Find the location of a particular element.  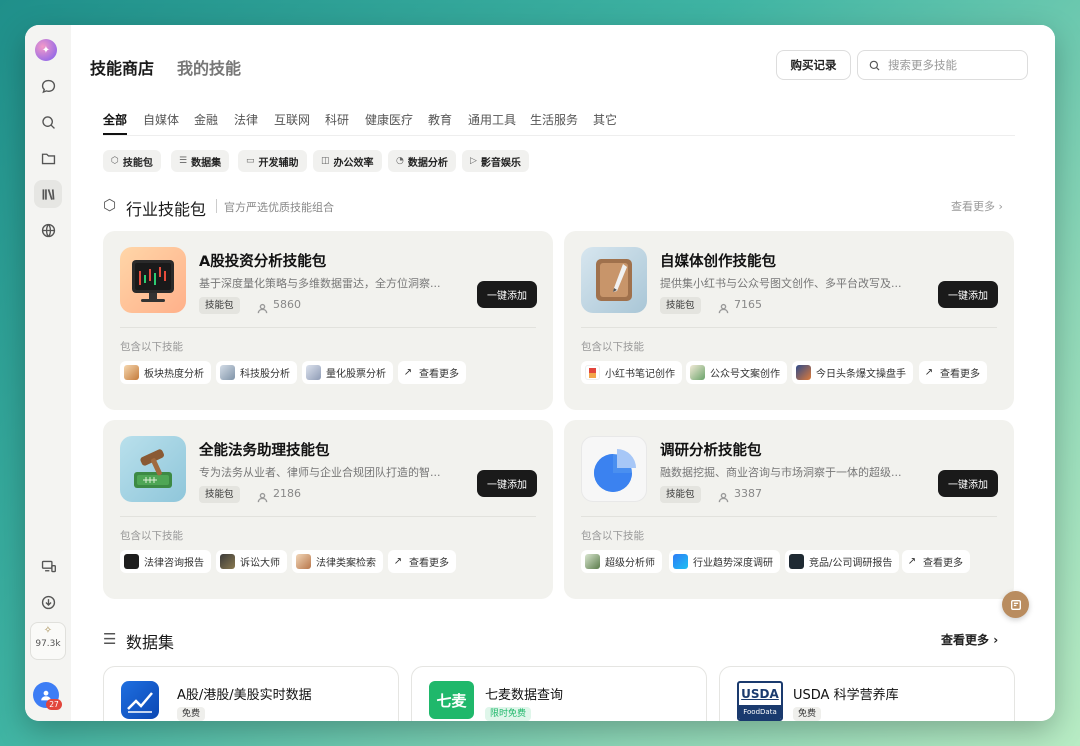

globe-icon is located at coordinates (48, 230).